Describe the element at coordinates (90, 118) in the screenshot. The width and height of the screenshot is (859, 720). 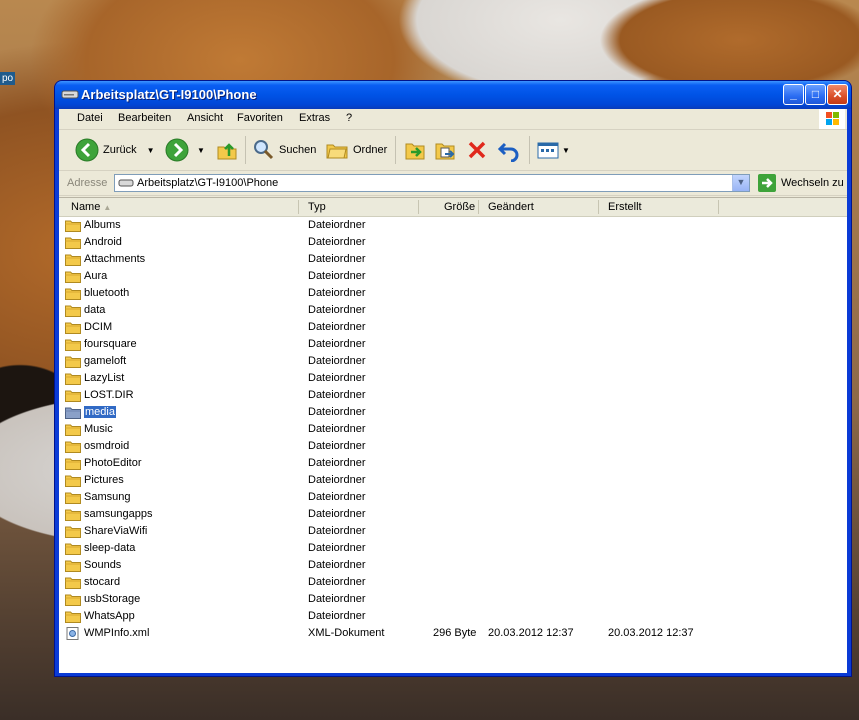
I see `menu-datei: Datei` at that location.